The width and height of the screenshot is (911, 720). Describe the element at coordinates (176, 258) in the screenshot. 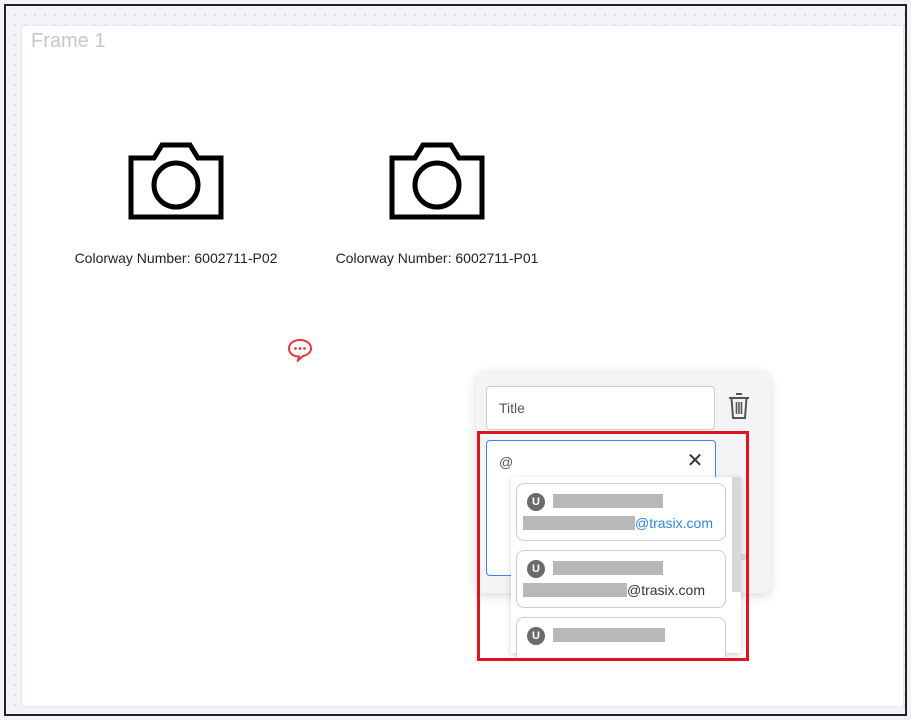

I see `colorway-label: Colorway Number: 6002711-P02` at that location.